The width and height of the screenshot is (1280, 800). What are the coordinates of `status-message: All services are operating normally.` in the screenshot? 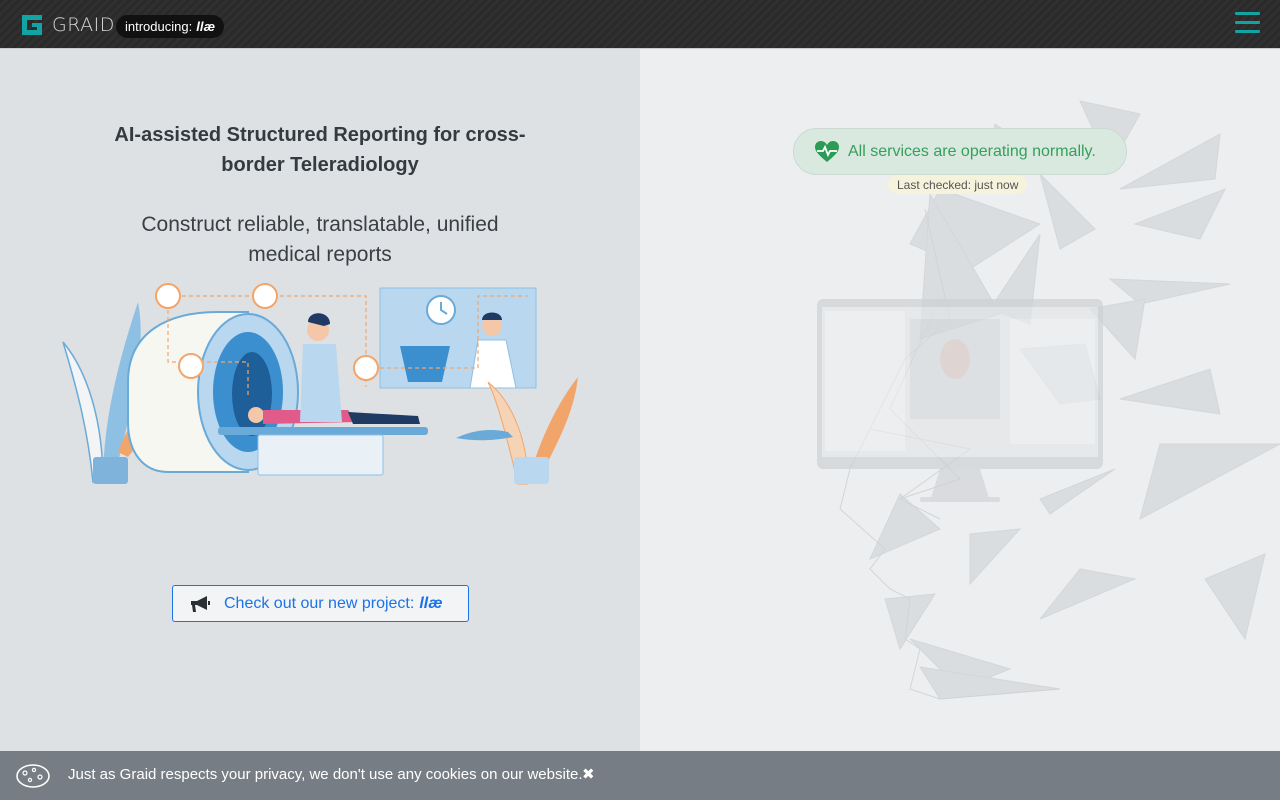 It's located at (972, 151).